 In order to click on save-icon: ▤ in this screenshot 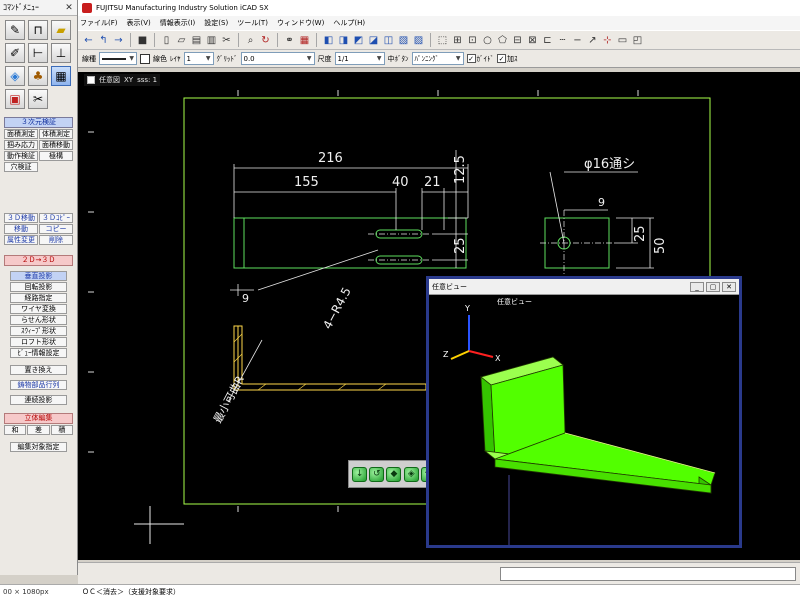, I will do `click(196, 40)`.